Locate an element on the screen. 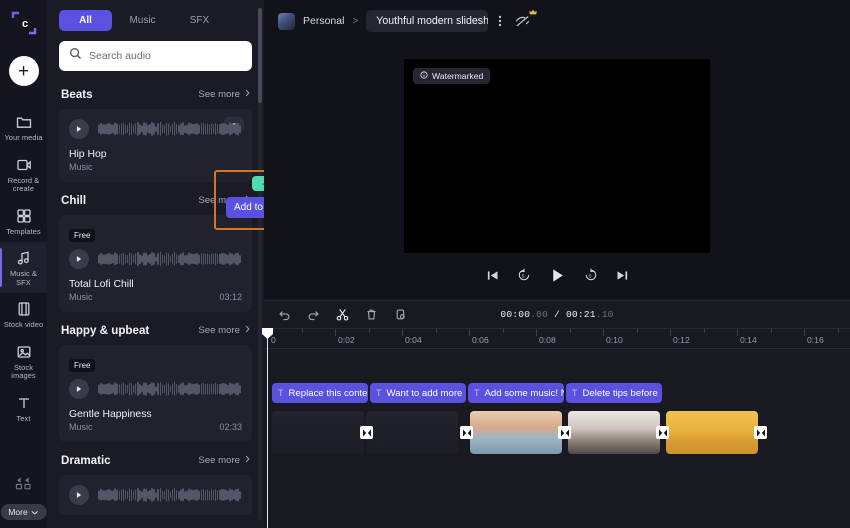  duplicate-button is located at coordinates (400, 314).